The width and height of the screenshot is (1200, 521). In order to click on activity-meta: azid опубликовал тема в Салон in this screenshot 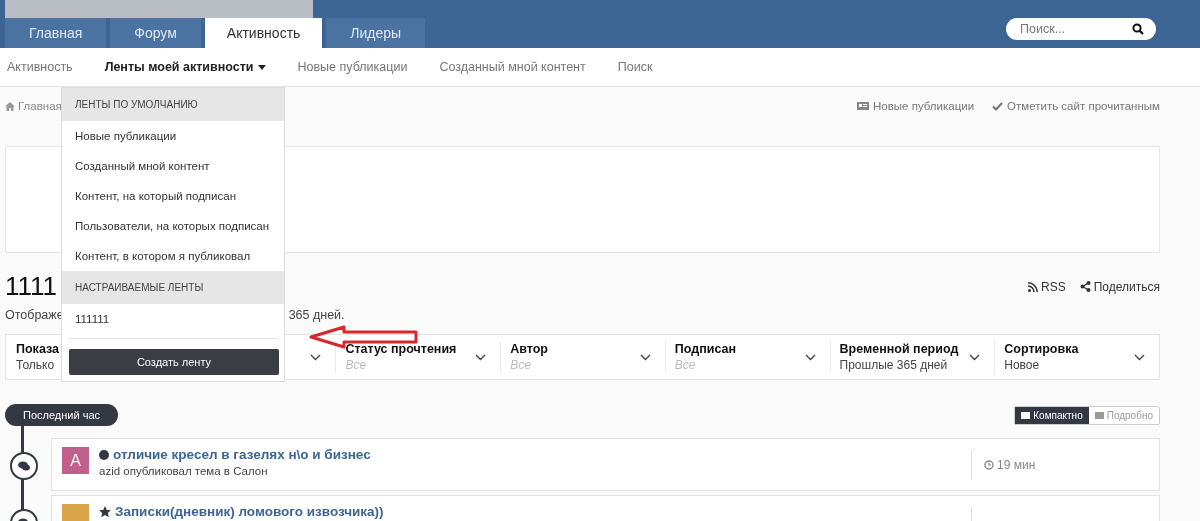, I will do `click(184, 471)`.